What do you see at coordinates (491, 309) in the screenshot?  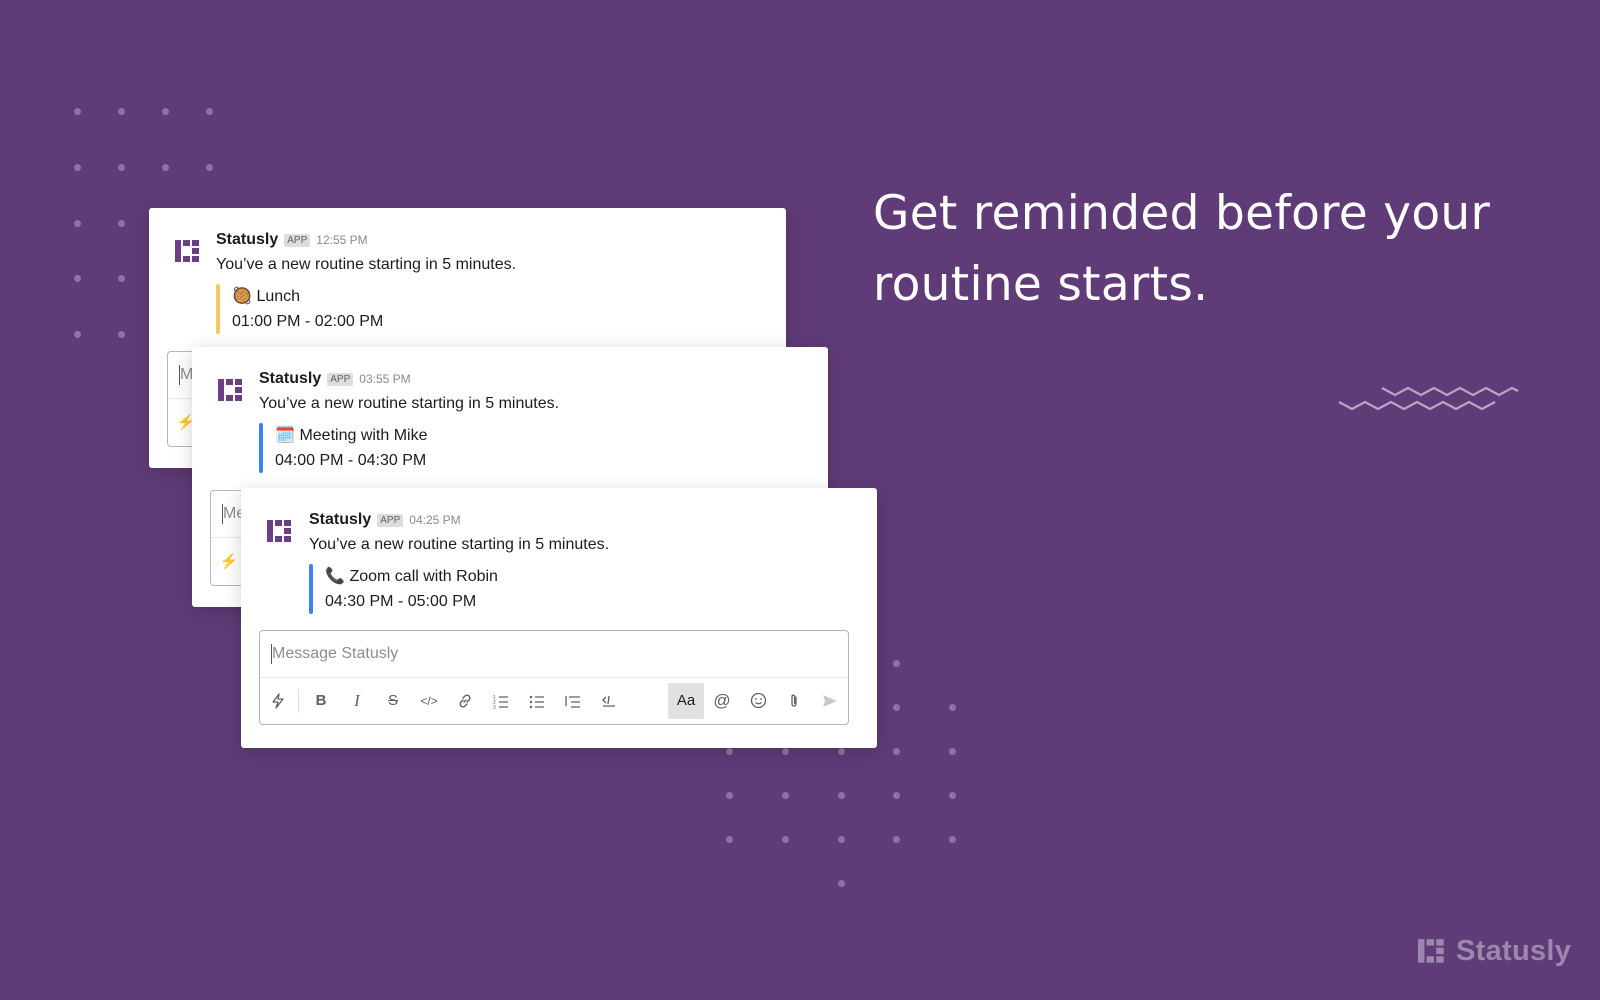 I see `routine-attachment: 🥘 Lunch 01:00 PM - 02:00 PM` at bounding box center [491, 309].